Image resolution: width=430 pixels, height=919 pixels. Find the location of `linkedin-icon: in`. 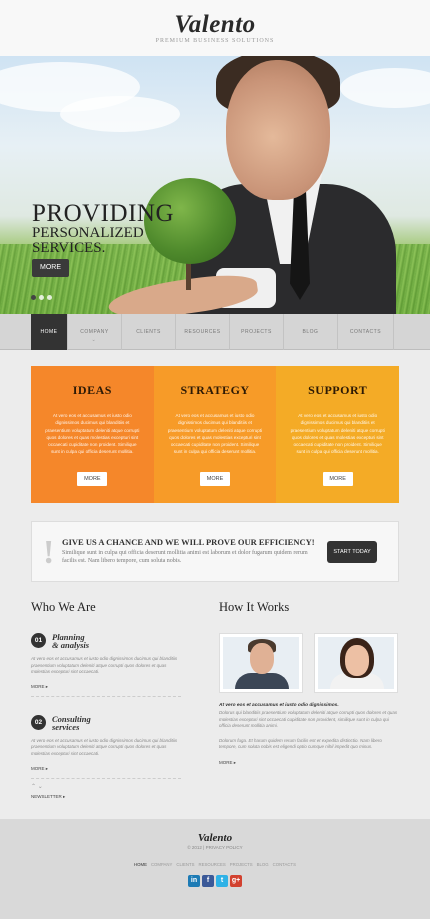

linkedin-icon: in is located at coordinates (194, 881).